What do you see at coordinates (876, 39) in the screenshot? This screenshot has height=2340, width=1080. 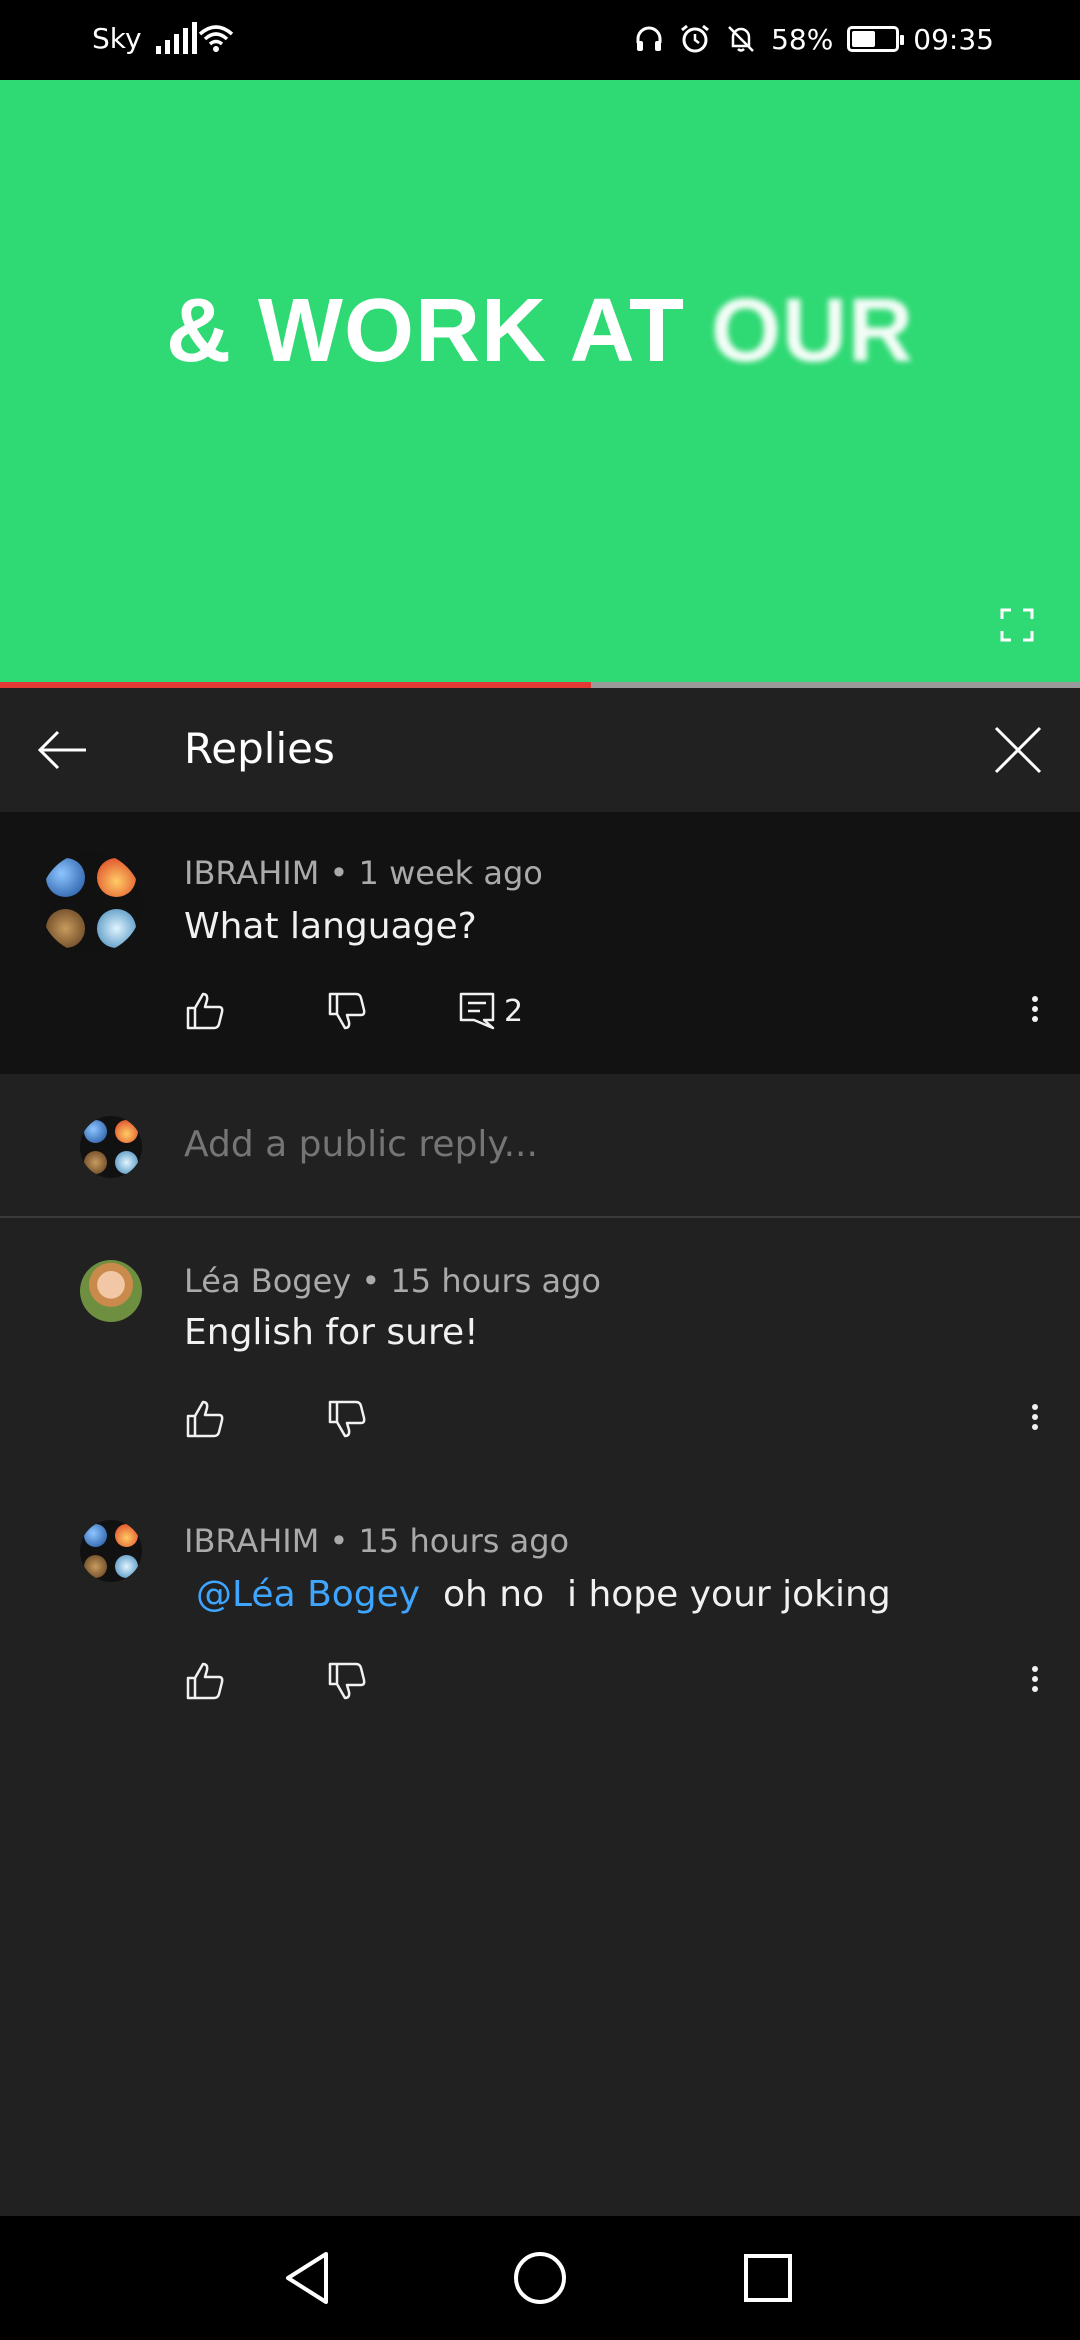 I see `battery-icon` at bounding box center [876, 39].